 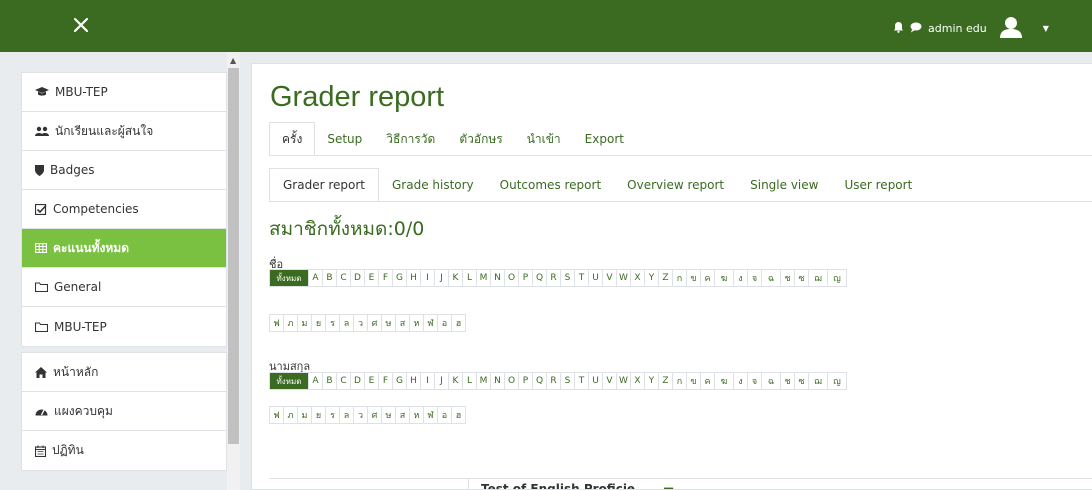 What do you see at coordinates (289, 381) in the screenshot?
I see `lastname-initial-all: ทั้งหมด` at bounding box center [289, 381].